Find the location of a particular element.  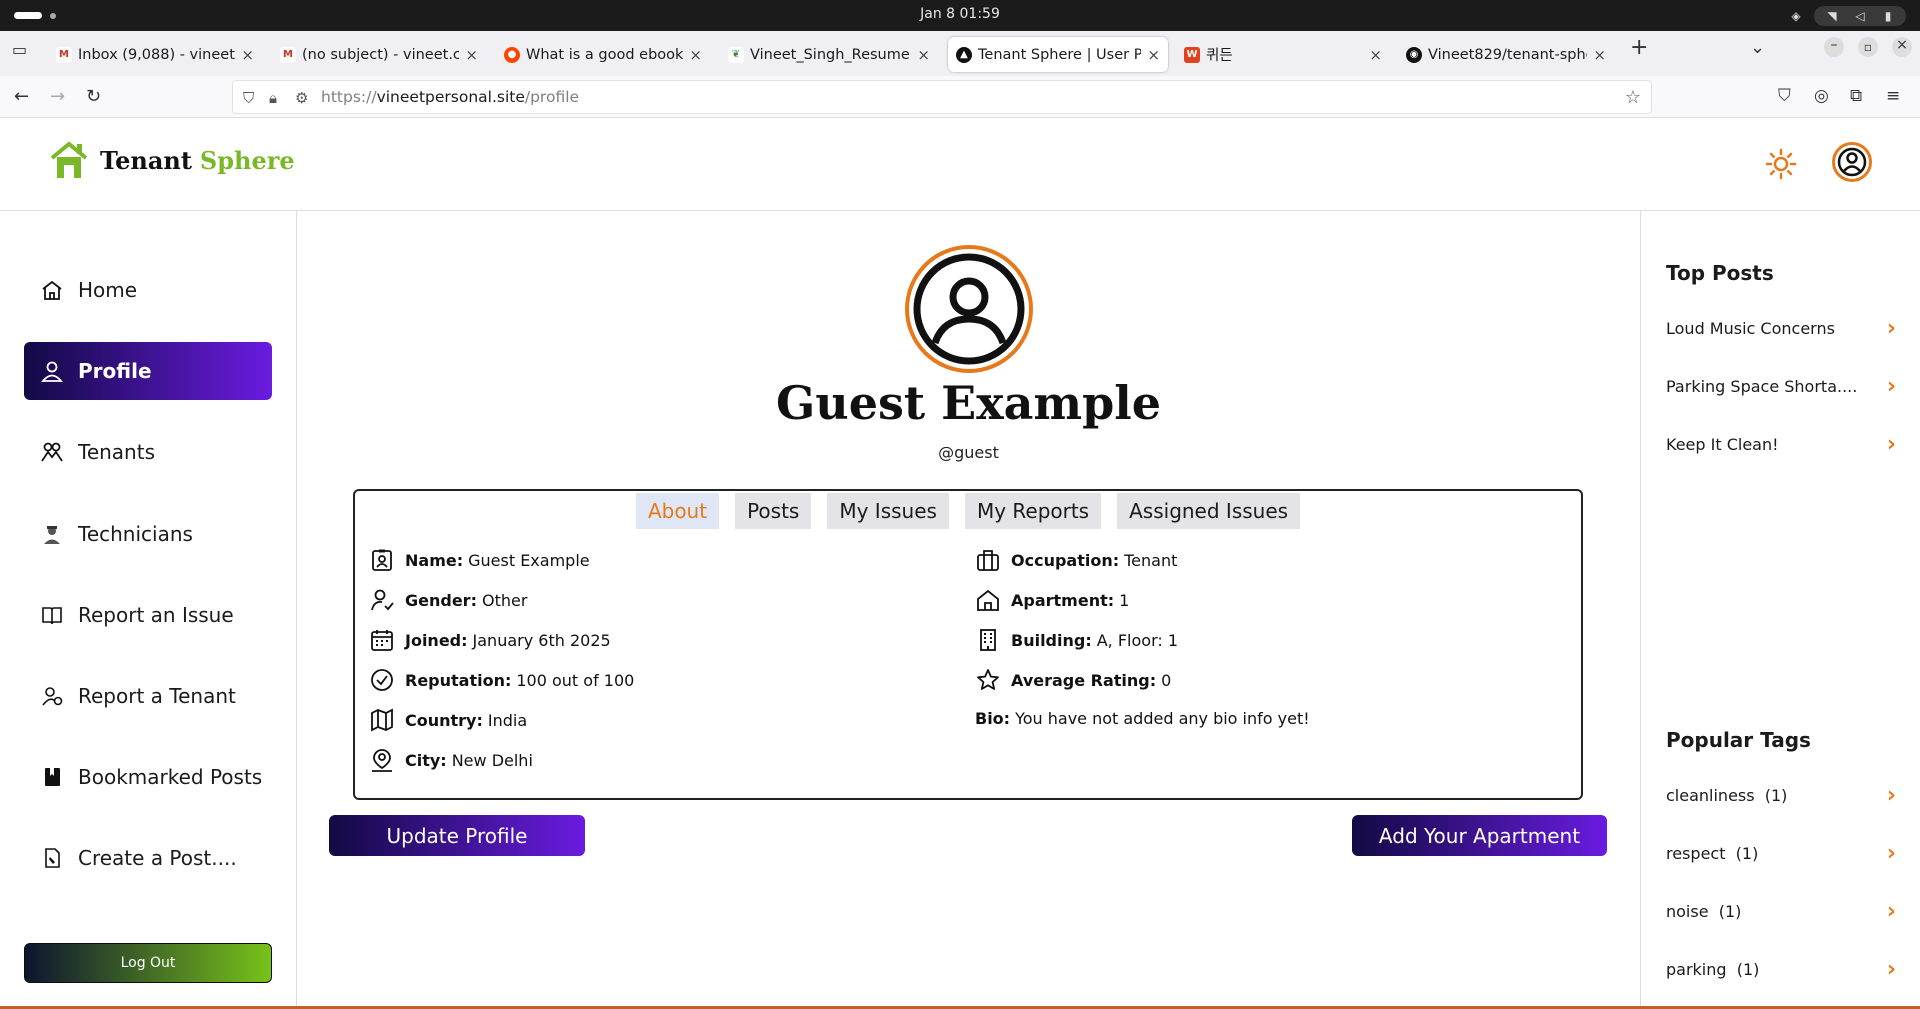

brand-logo: Tenant Sphere is located at coordinates (171, 160).